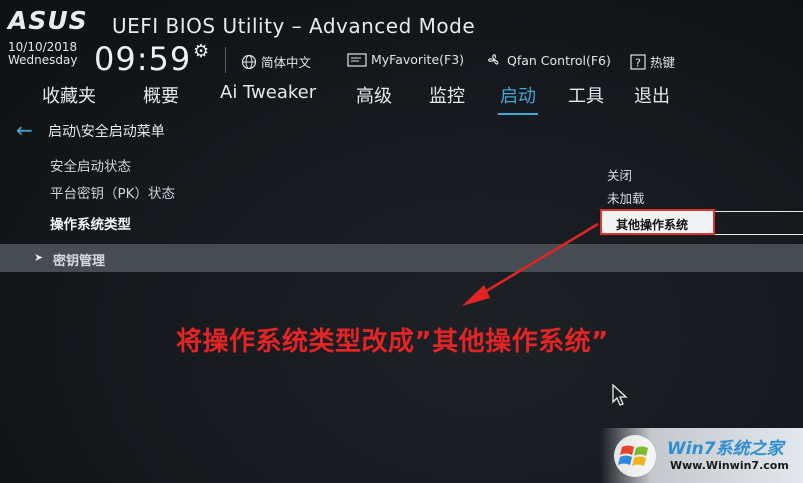 This screenshot has width=803, height=483. What do you see at coordinates (538, 260) in the screenshot?
I see `annotation-arrow-shaft` at bounding box center [538, 260].